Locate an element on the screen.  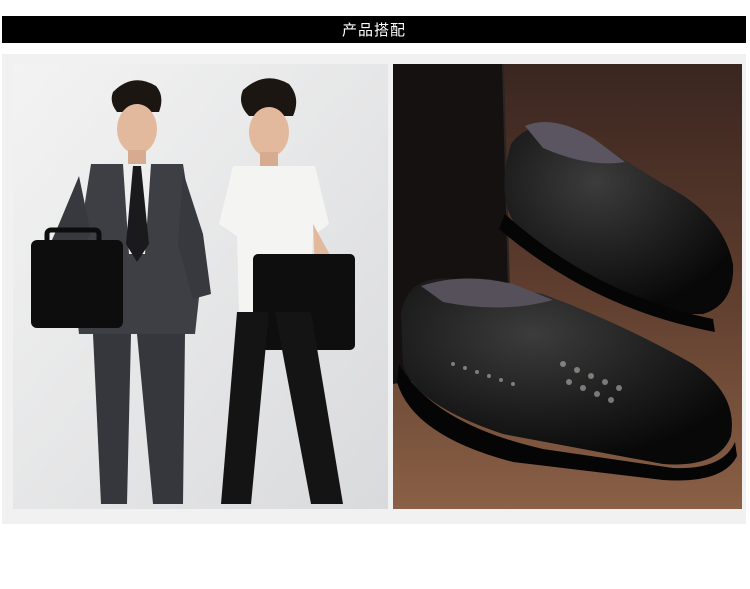
section-title-bar: 产品搭配 is located at coordinates (374, 29).